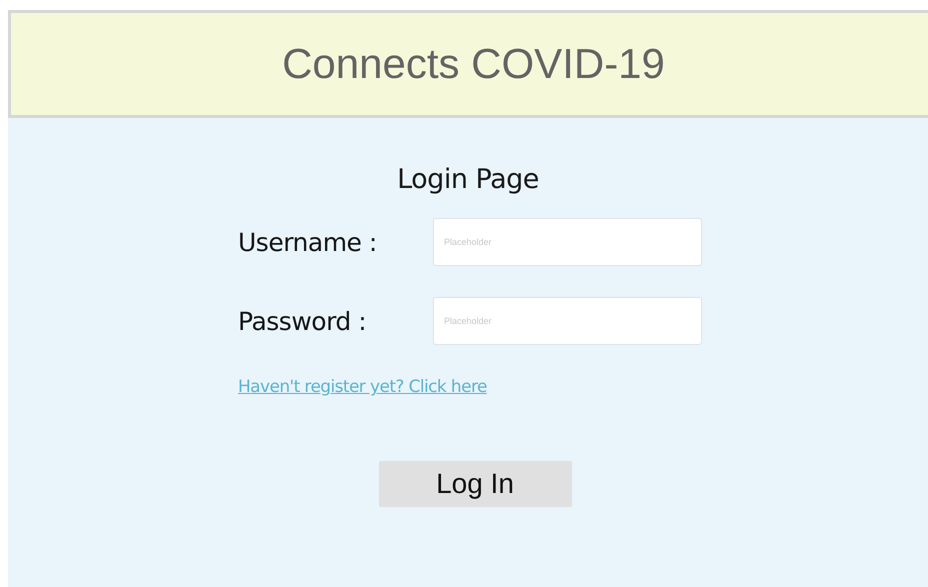 This screenshot has height=587, width=928. Describe the element at coordinates (468, 179) in the screenshot. I see `page-title: Login Page` at that location.